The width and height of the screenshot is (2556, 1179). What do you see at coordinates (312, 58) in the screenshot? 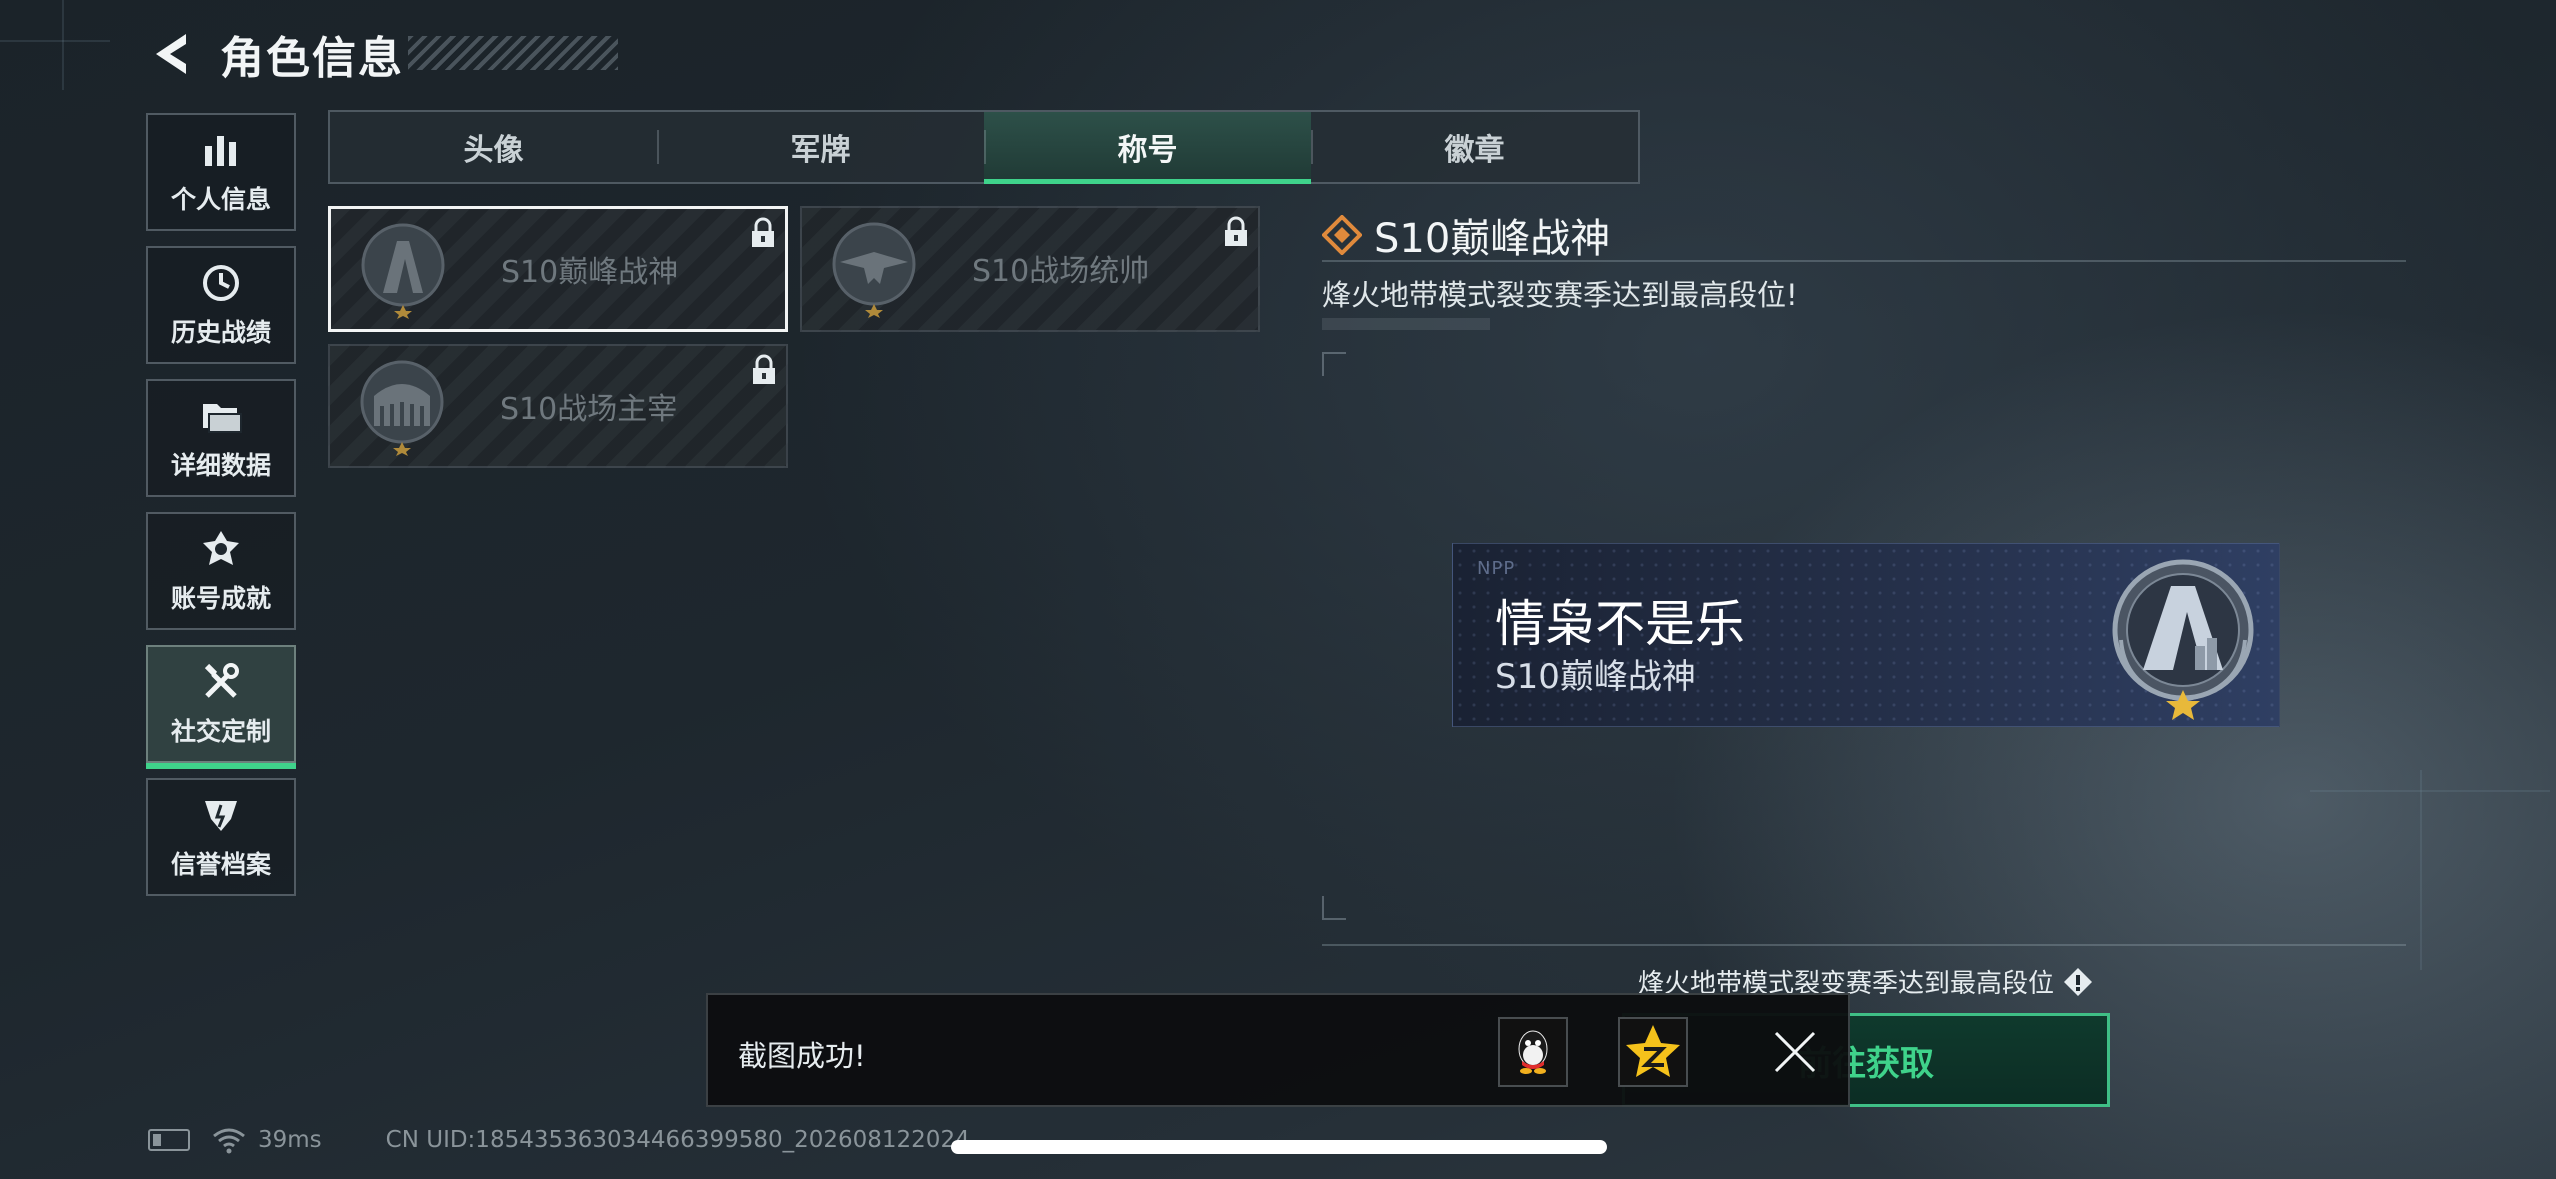
I see `page-title: 角色信息` at bounding box center [312, 58].